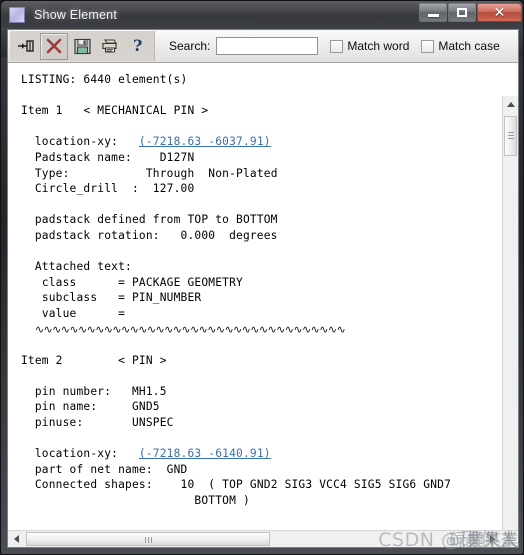 The width and height of the screenshot is (524, 555). What do you see at coordinates (316, 485) in the screenshot?
I see `item2-field2-val-2: 10 ( TOP GND2 SIG3 VCC4 SIG5 SIG6 GND7` at bounding box center [316, 485].